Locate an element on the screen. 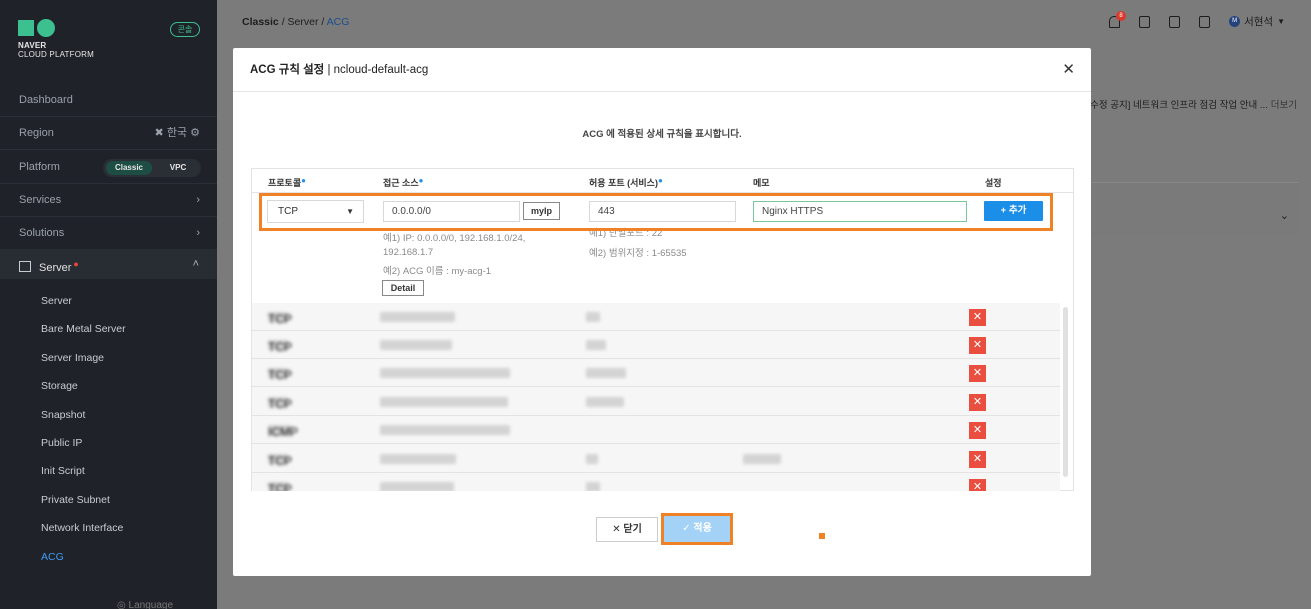 The image size is (1311, 609). background-card: ⌄ is located at coordinates (1189, 209).